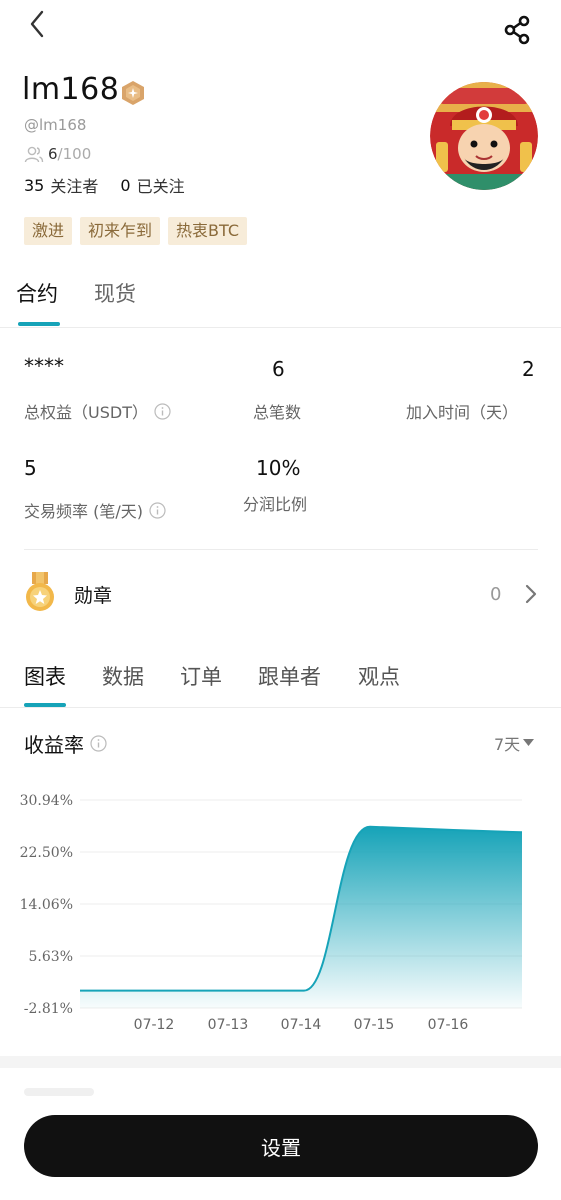  Describe the element at coordinates (48, 1009) in the screenshot. I see `y-tick-label: -2.81%` at that location.